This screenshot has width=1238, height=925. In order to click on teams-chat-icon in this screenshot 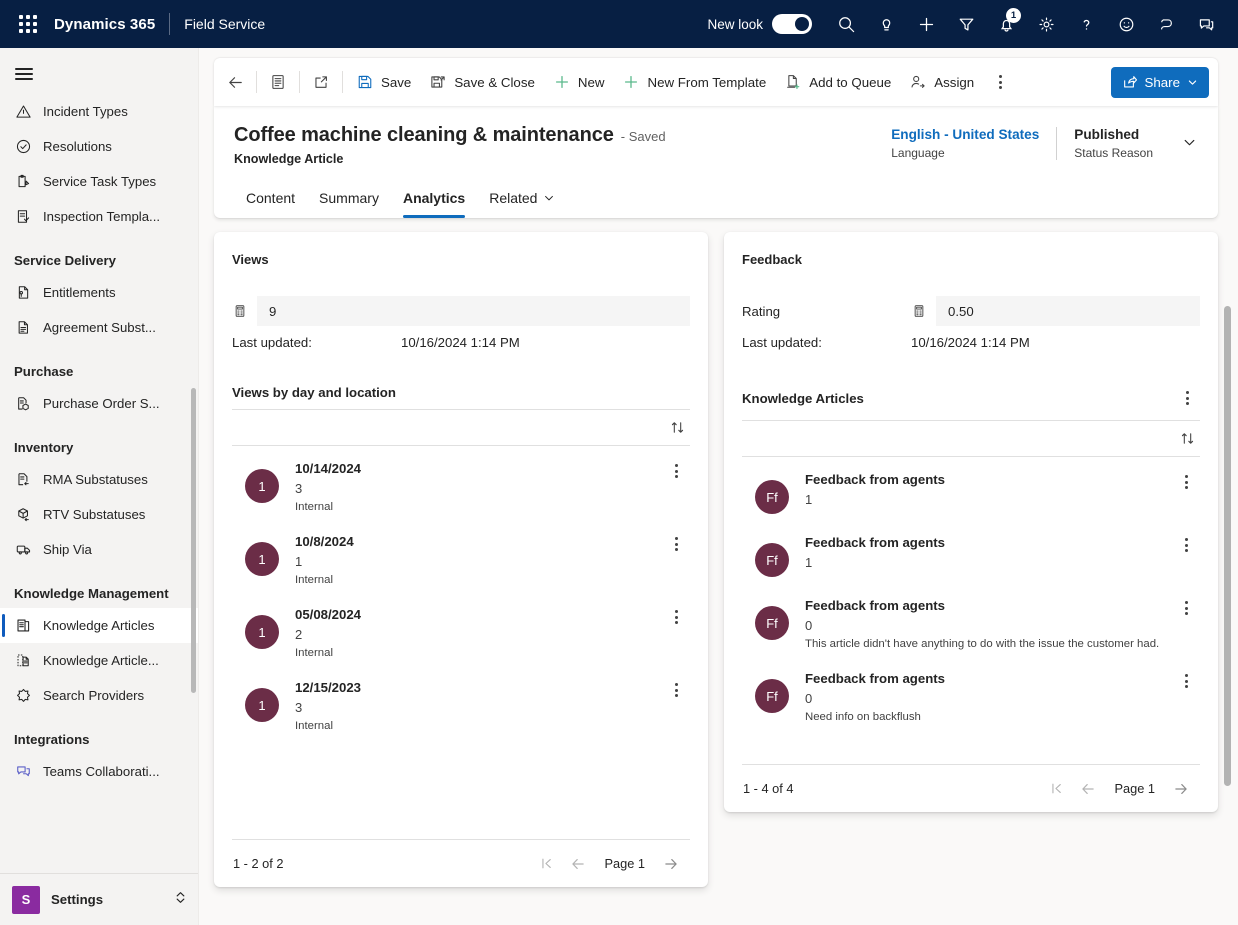, I will do `click(1206, 24)`.